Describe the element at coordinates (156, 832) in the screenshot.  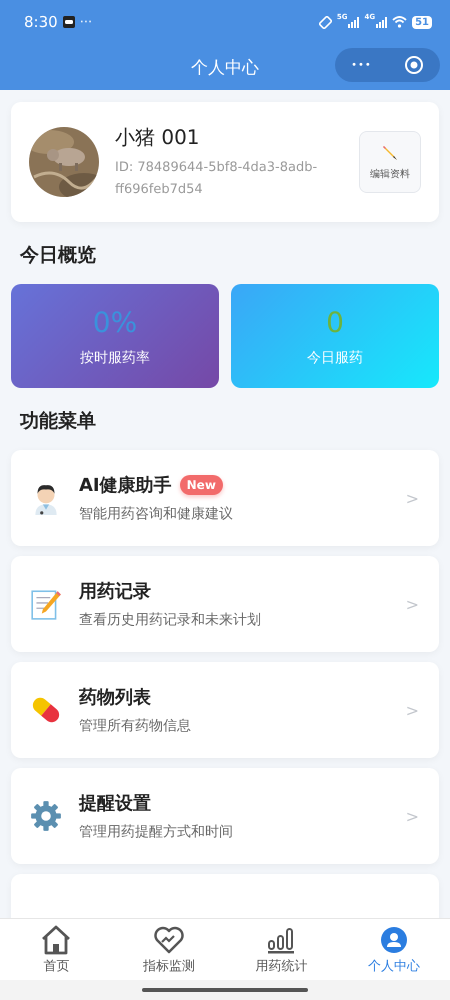
I see `menu-item-subtitle: 管理用药提醒方式和时间` at that location.